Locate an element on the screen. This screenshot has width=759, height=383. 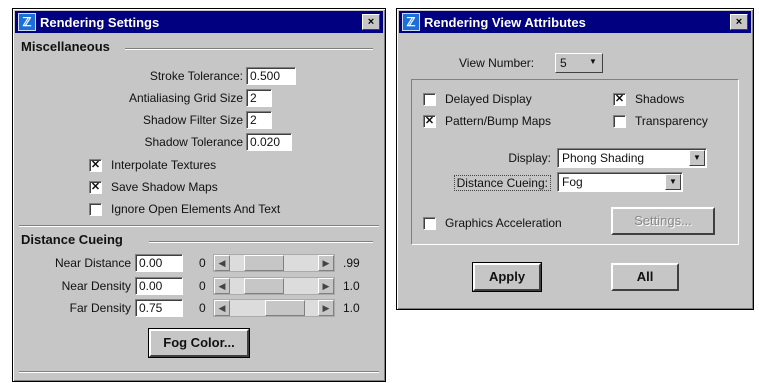
view-number-label: View Number: is located at coordinates (497, 63).